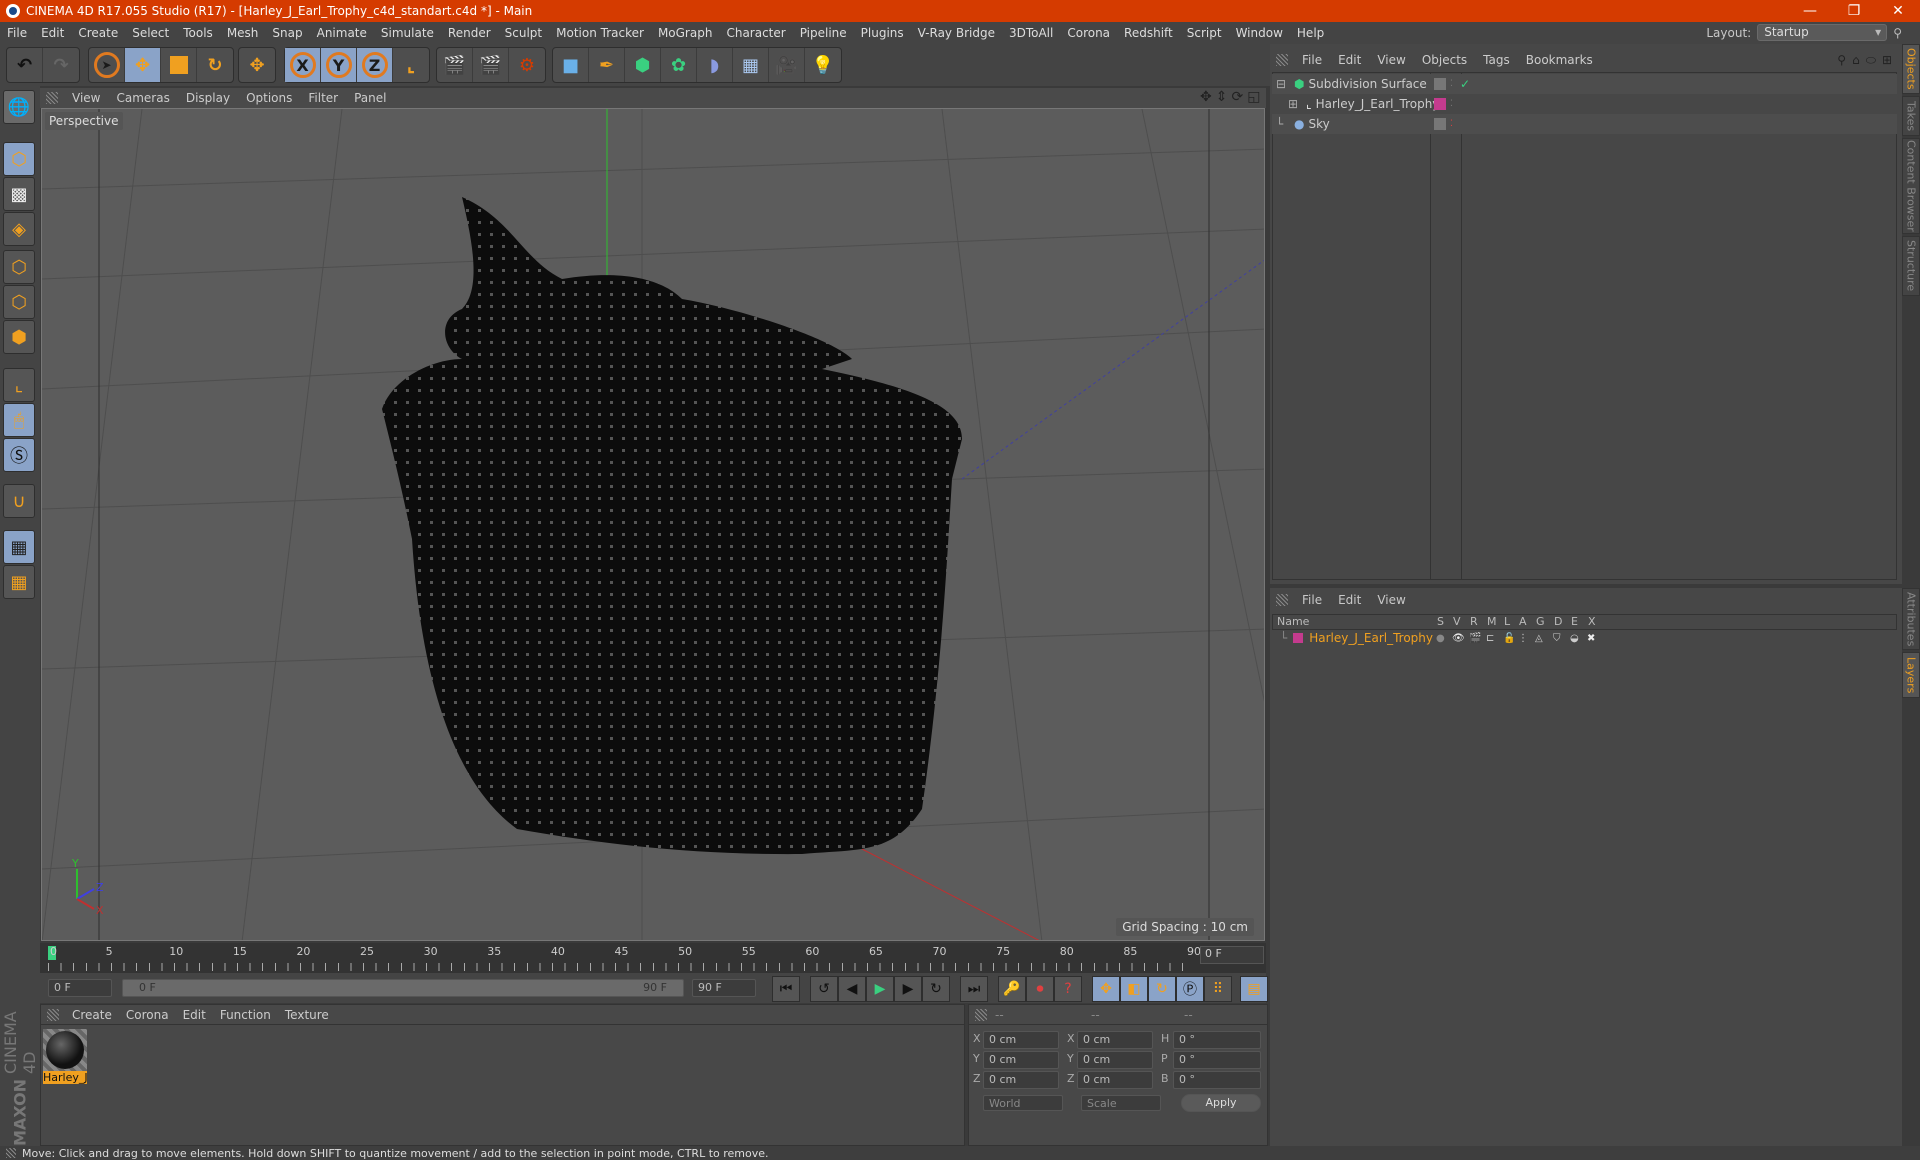 This screenshot has width=1920, height=1160. I want to click on column-render: R, so click(1474, 621).